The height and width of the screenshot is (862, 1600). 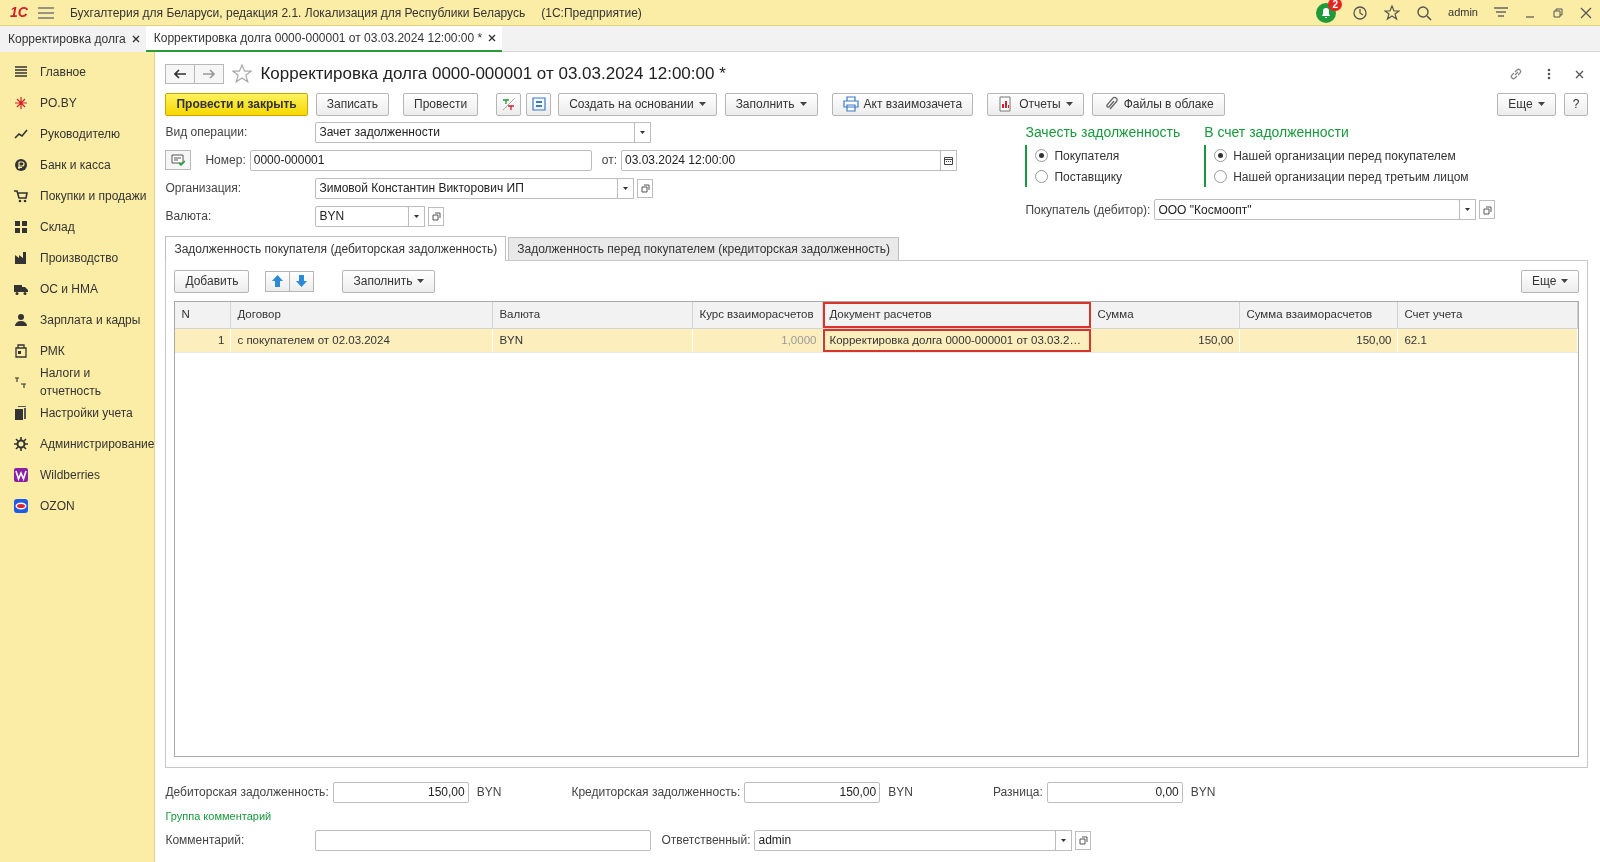 I want to click on sidebar-item: Главное, so click(x=77, y=71).